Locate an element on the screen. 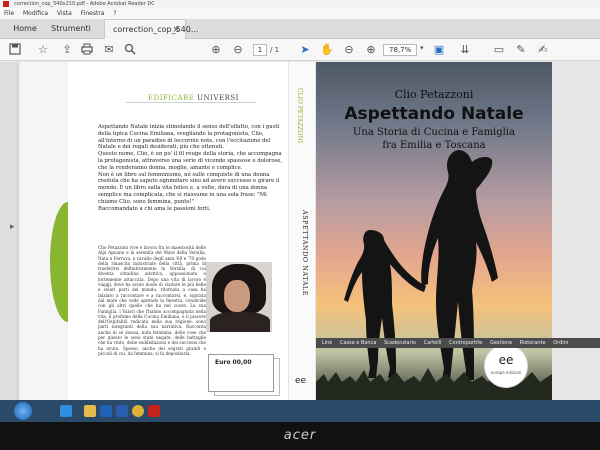  spine-publisher-logo: ee is located at coordinates (301, 381).